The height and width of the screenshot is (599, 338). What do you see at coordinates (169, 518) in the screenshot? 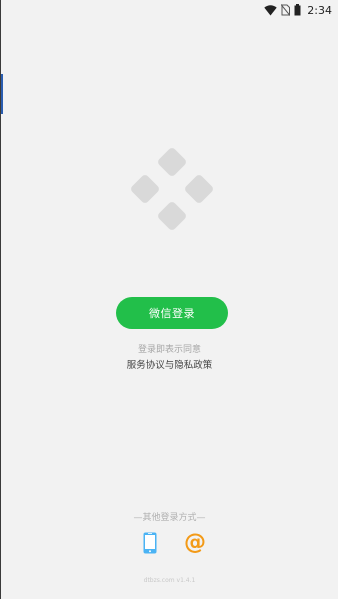
I see `other-login-label: —其他登录方式—` at bounding box center [169, 518].